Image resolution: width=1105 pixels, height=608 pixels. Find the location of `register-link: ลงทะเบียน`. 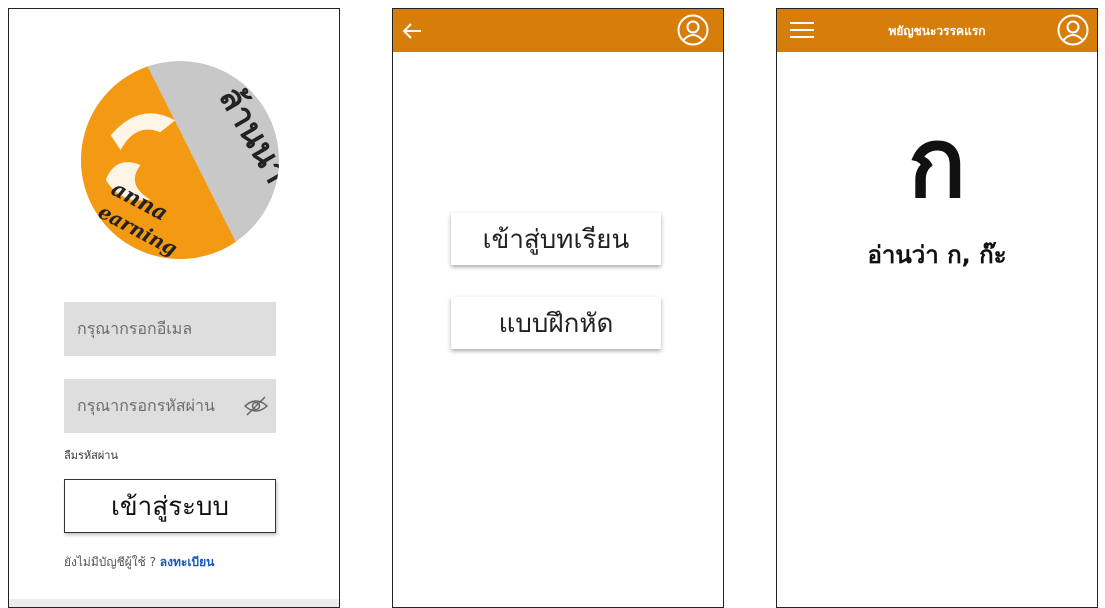

register-link: ลงทะเบียน is located at coordinates (187, 562).